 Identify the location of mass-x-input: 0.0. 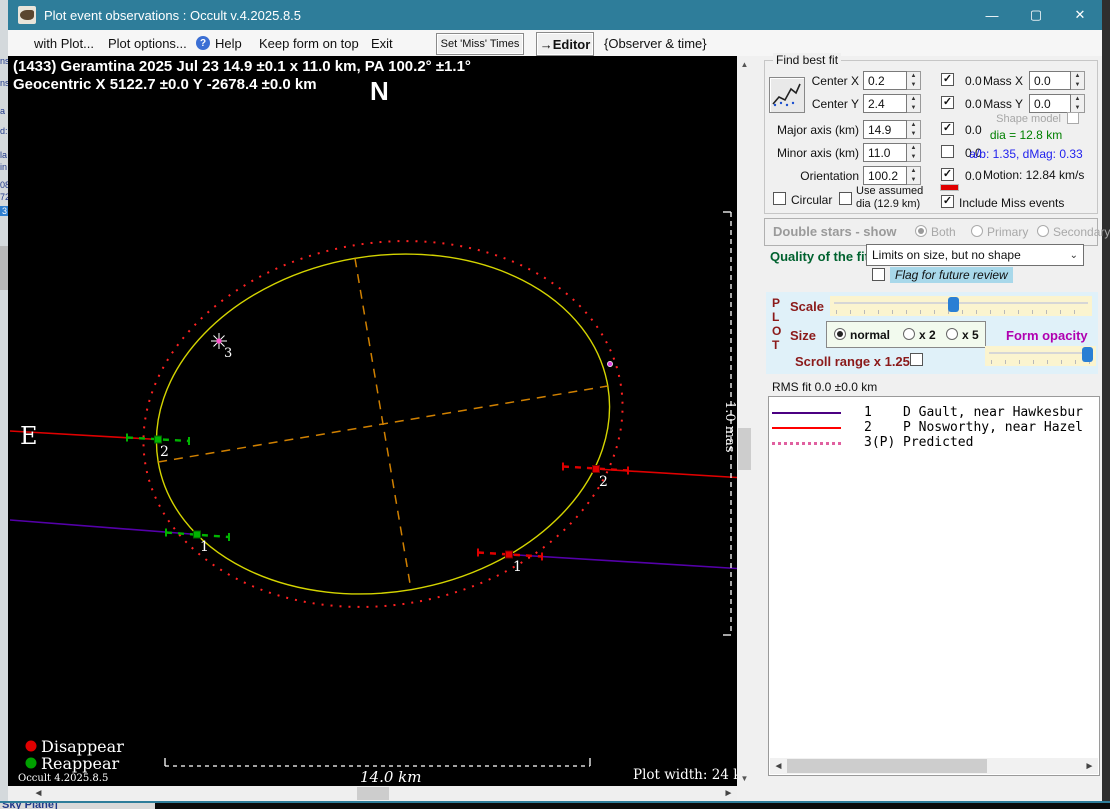
(1050, 80).